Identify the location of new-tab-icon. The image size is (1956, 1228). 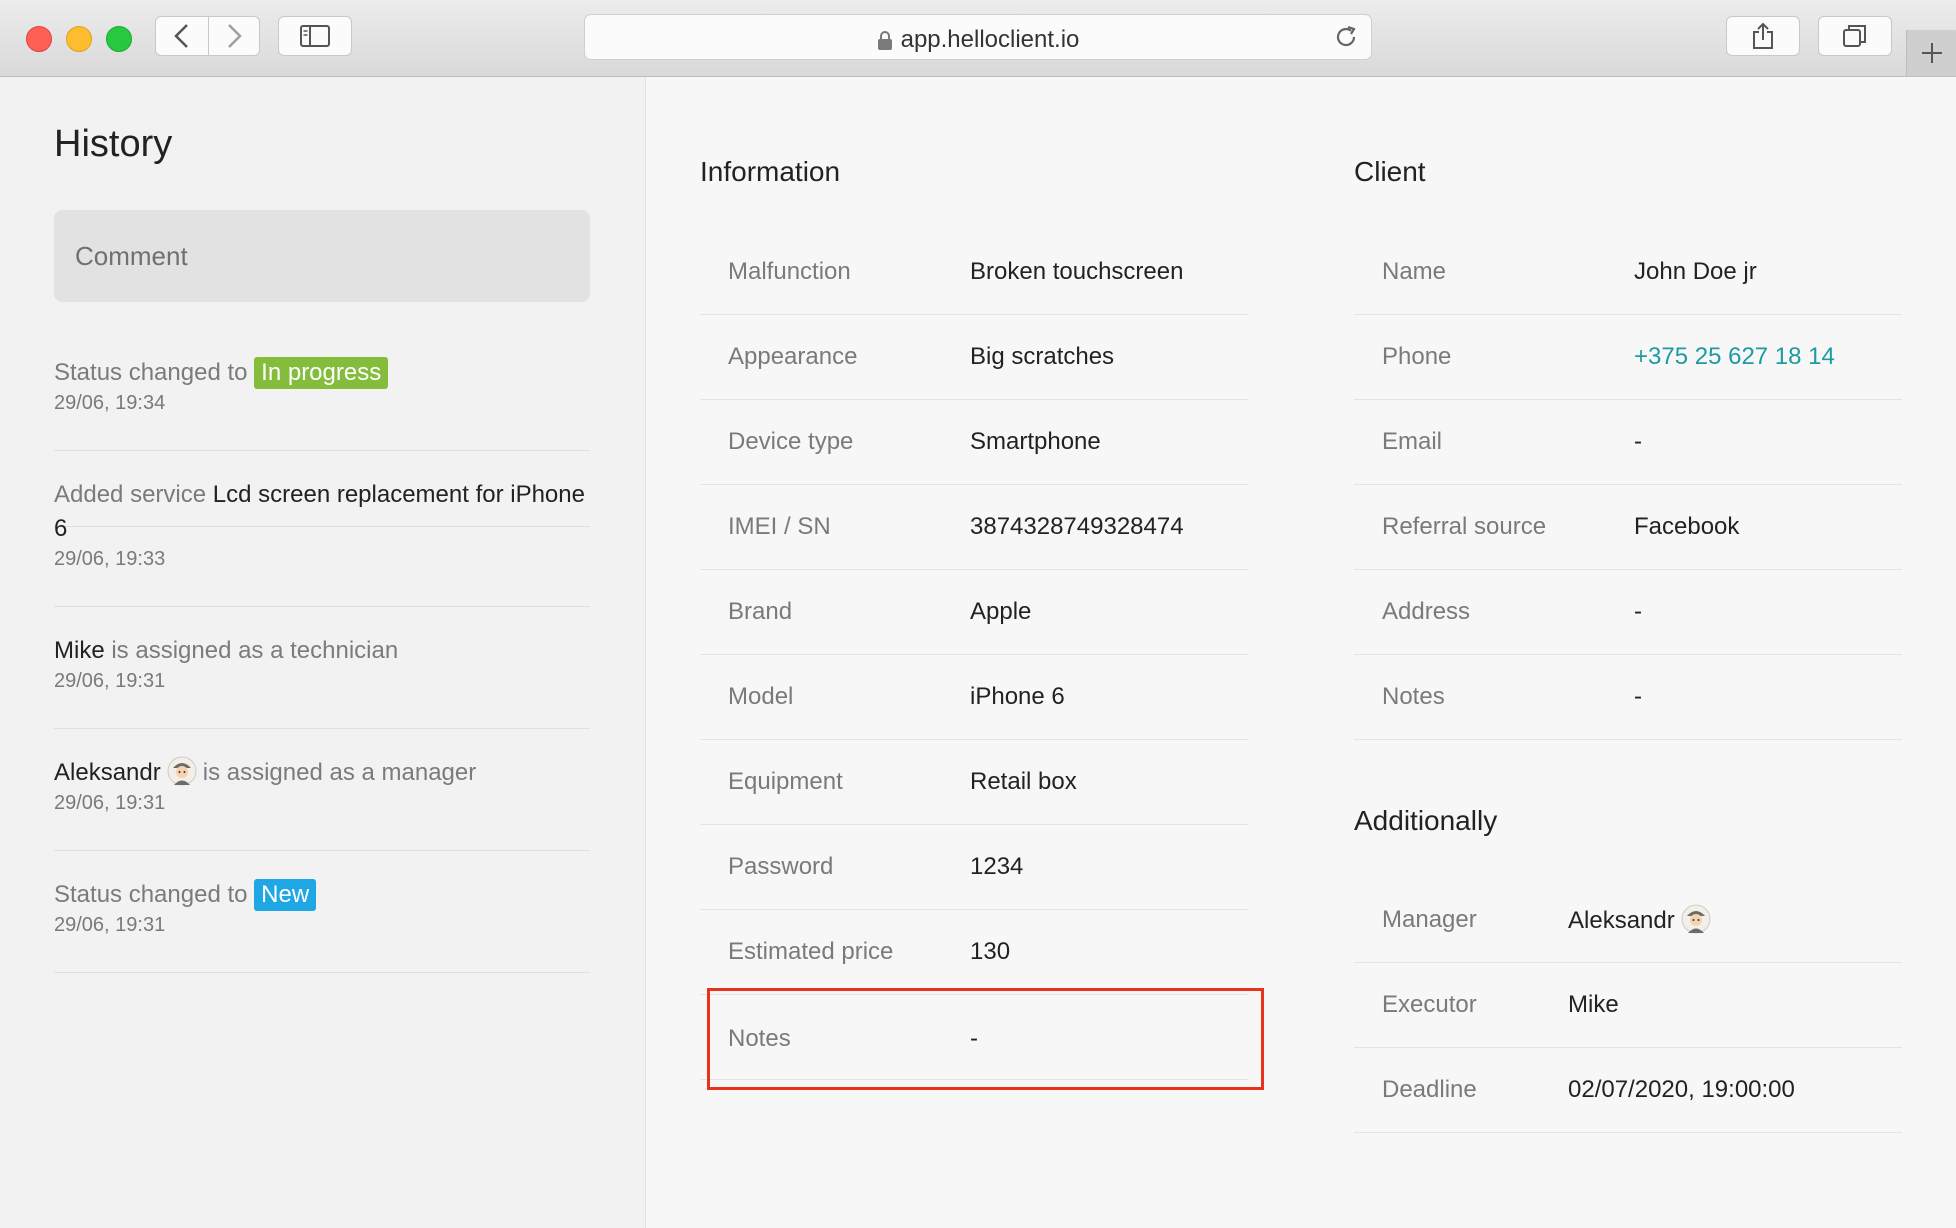
(1932, 53).